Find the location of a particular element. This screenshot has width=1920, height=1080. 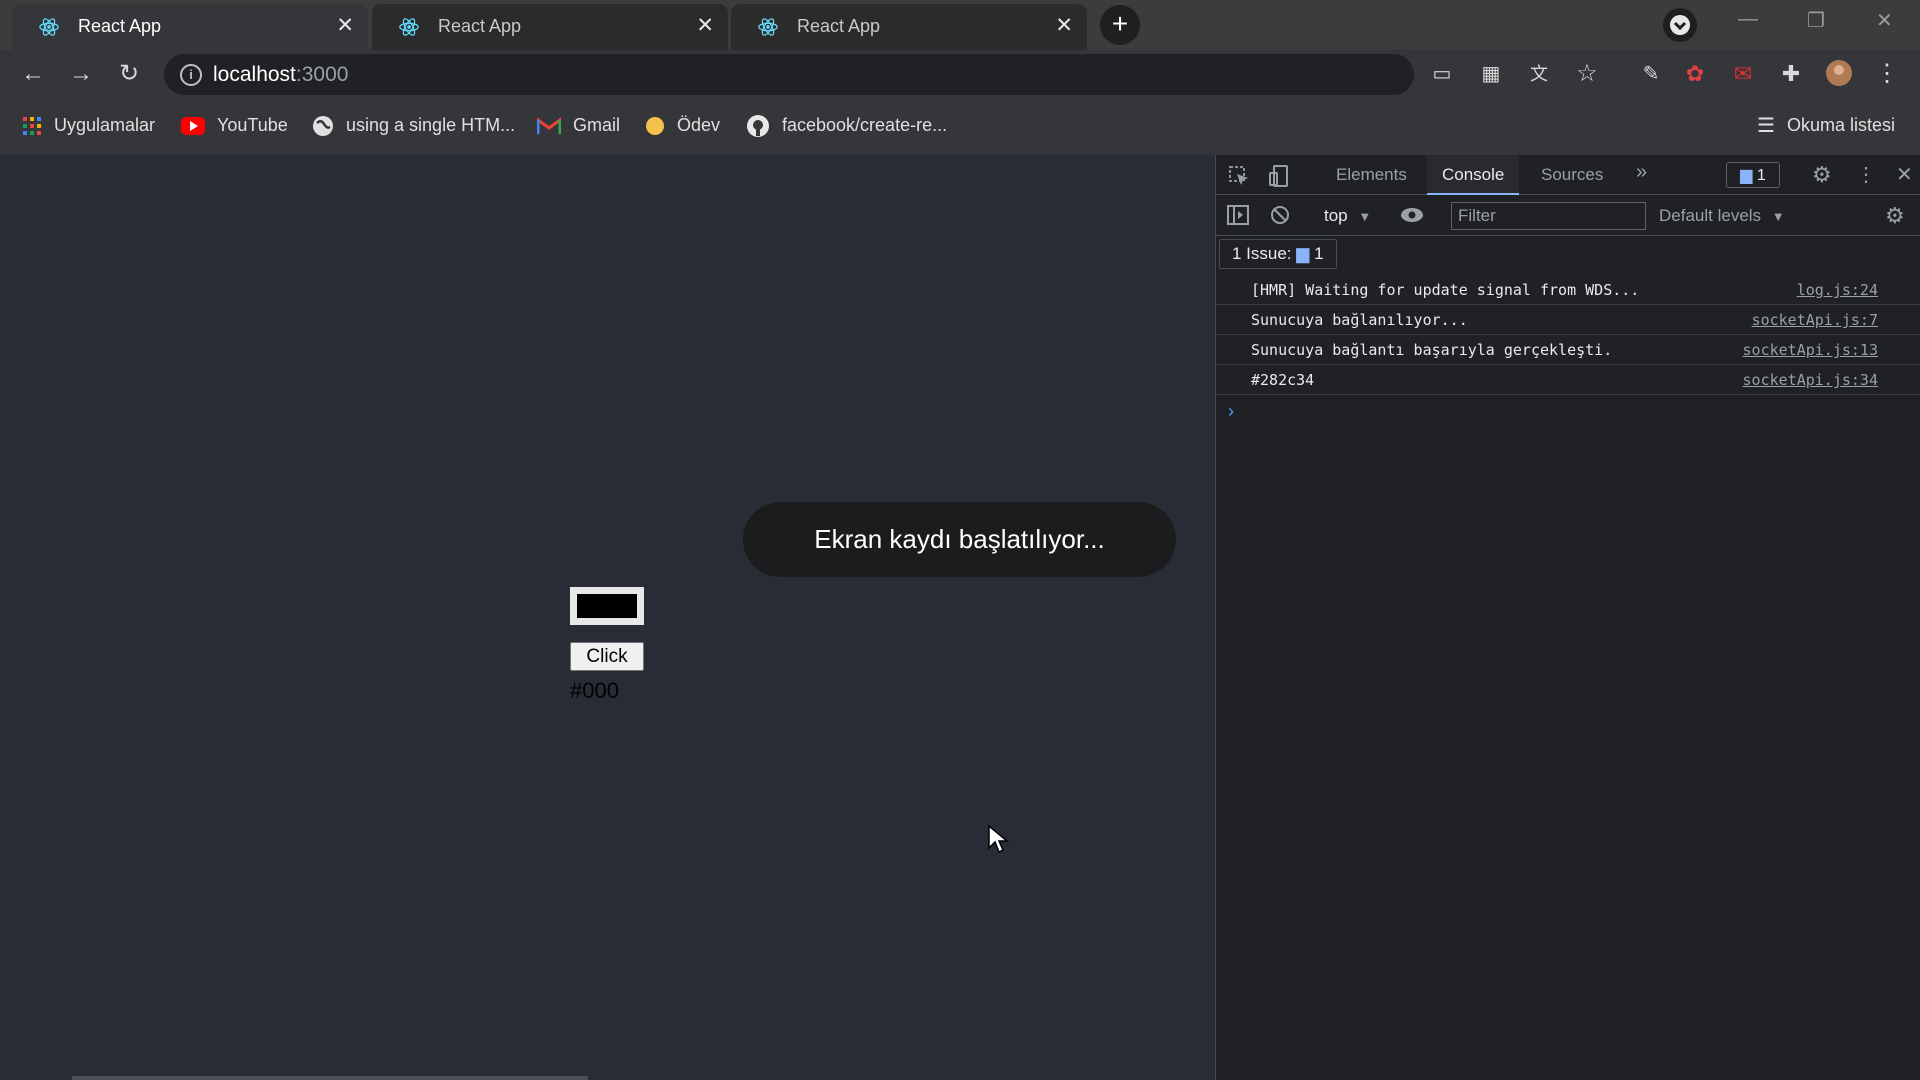

console-filter-input is located at coordinates (1548, 216).